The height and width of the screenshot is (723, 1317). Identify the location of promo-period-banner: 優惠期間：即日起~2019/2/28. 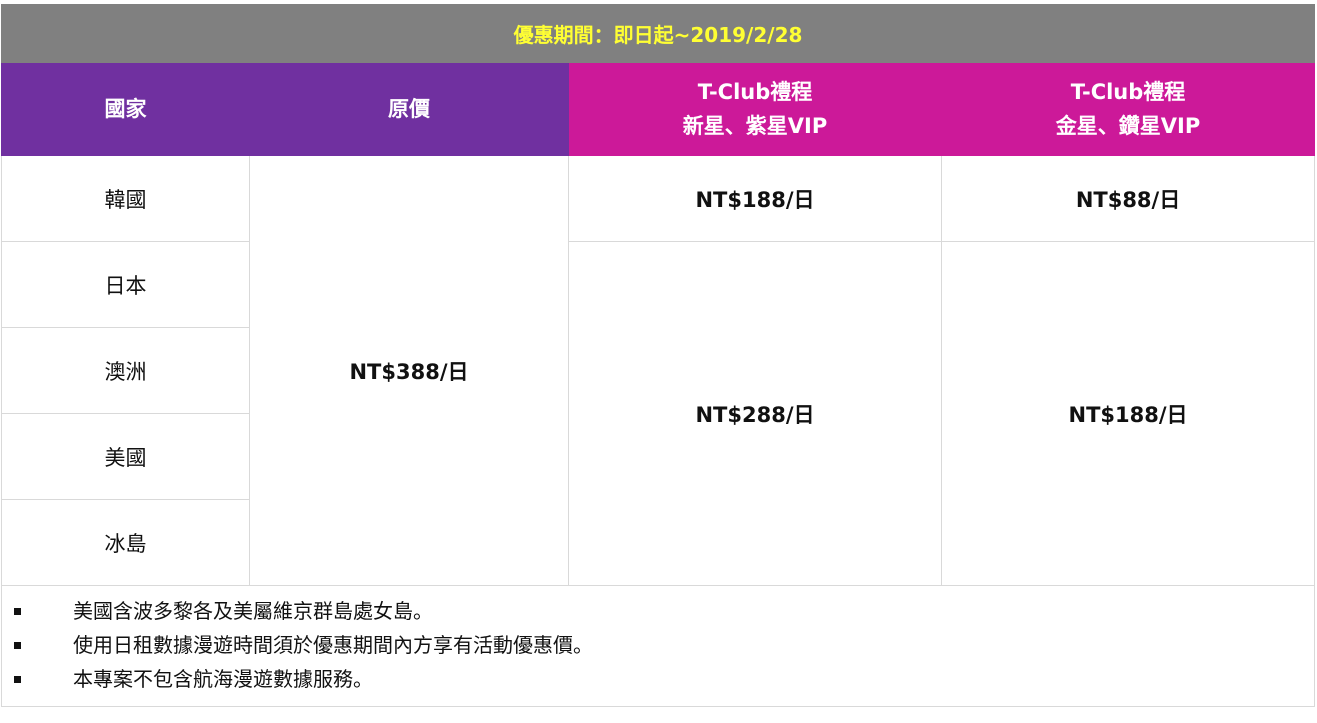
(658, 33).